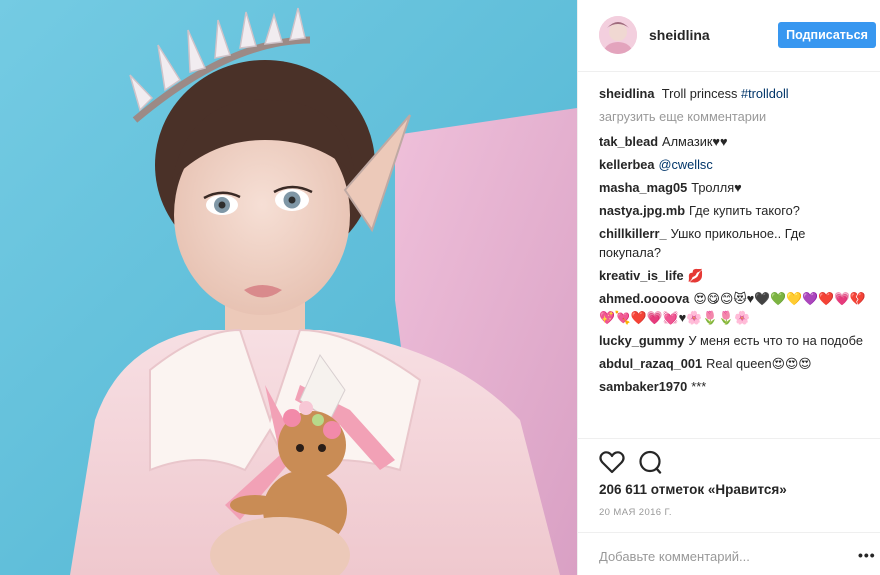  I want to click on comment-row: kellerbea @cwellsc, so click(734, 164).